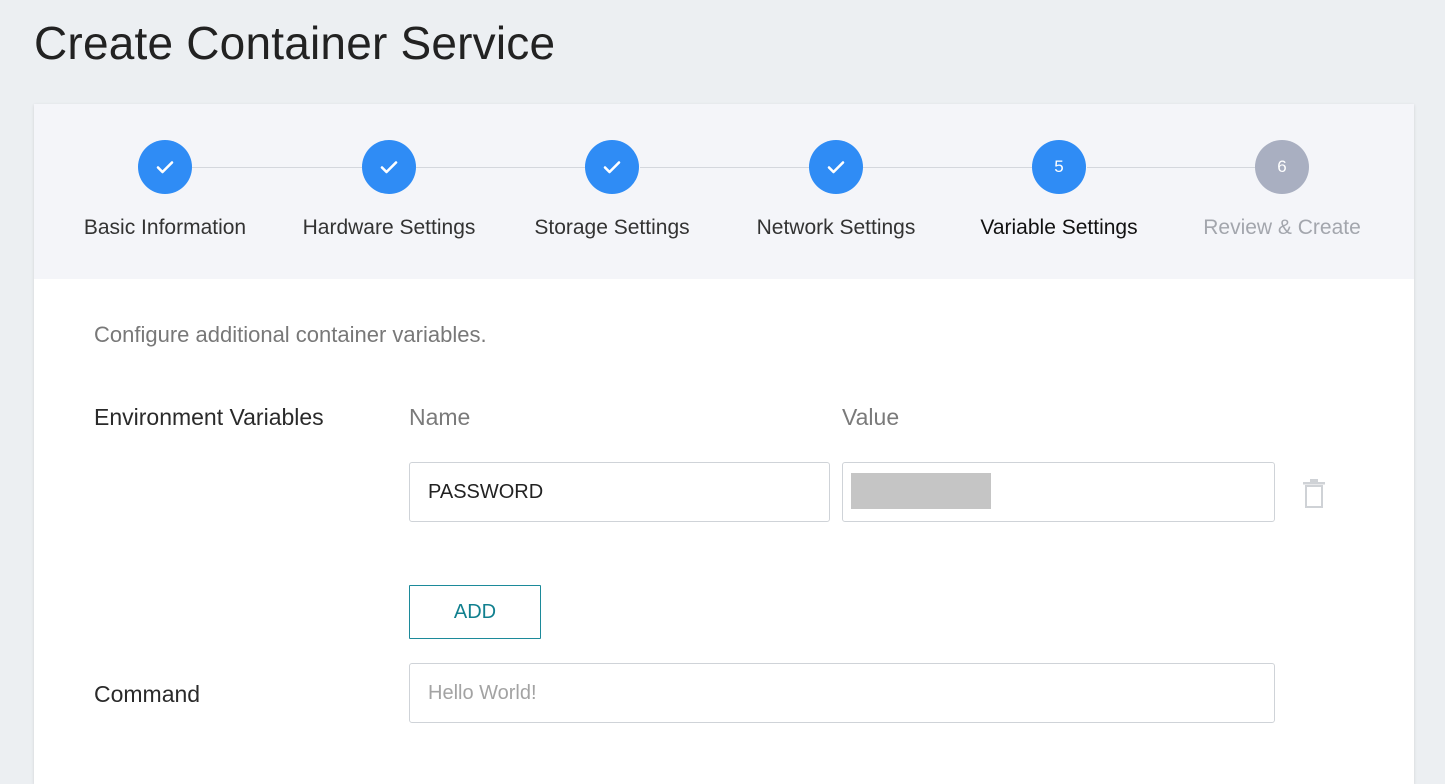 This screenshot has width=1445, height=784. Describe the element at coordinates (871, 417) in the screenshot. I see `env-value-header: Value` at that location.